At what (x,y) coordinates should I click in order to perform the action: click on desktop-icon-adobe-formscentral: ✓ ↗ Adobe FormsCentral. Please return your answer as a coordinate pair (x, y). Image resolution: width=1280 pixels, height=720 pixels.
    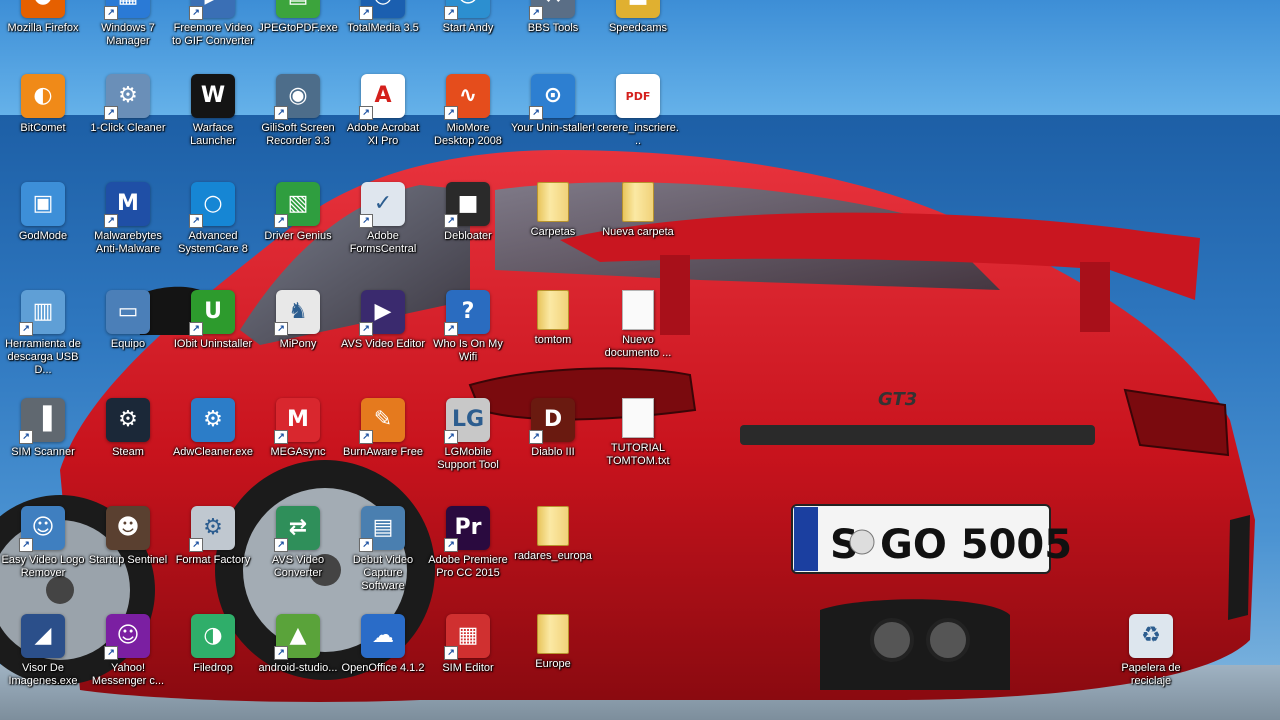
    Looking at the image, I should click on (383, 219).